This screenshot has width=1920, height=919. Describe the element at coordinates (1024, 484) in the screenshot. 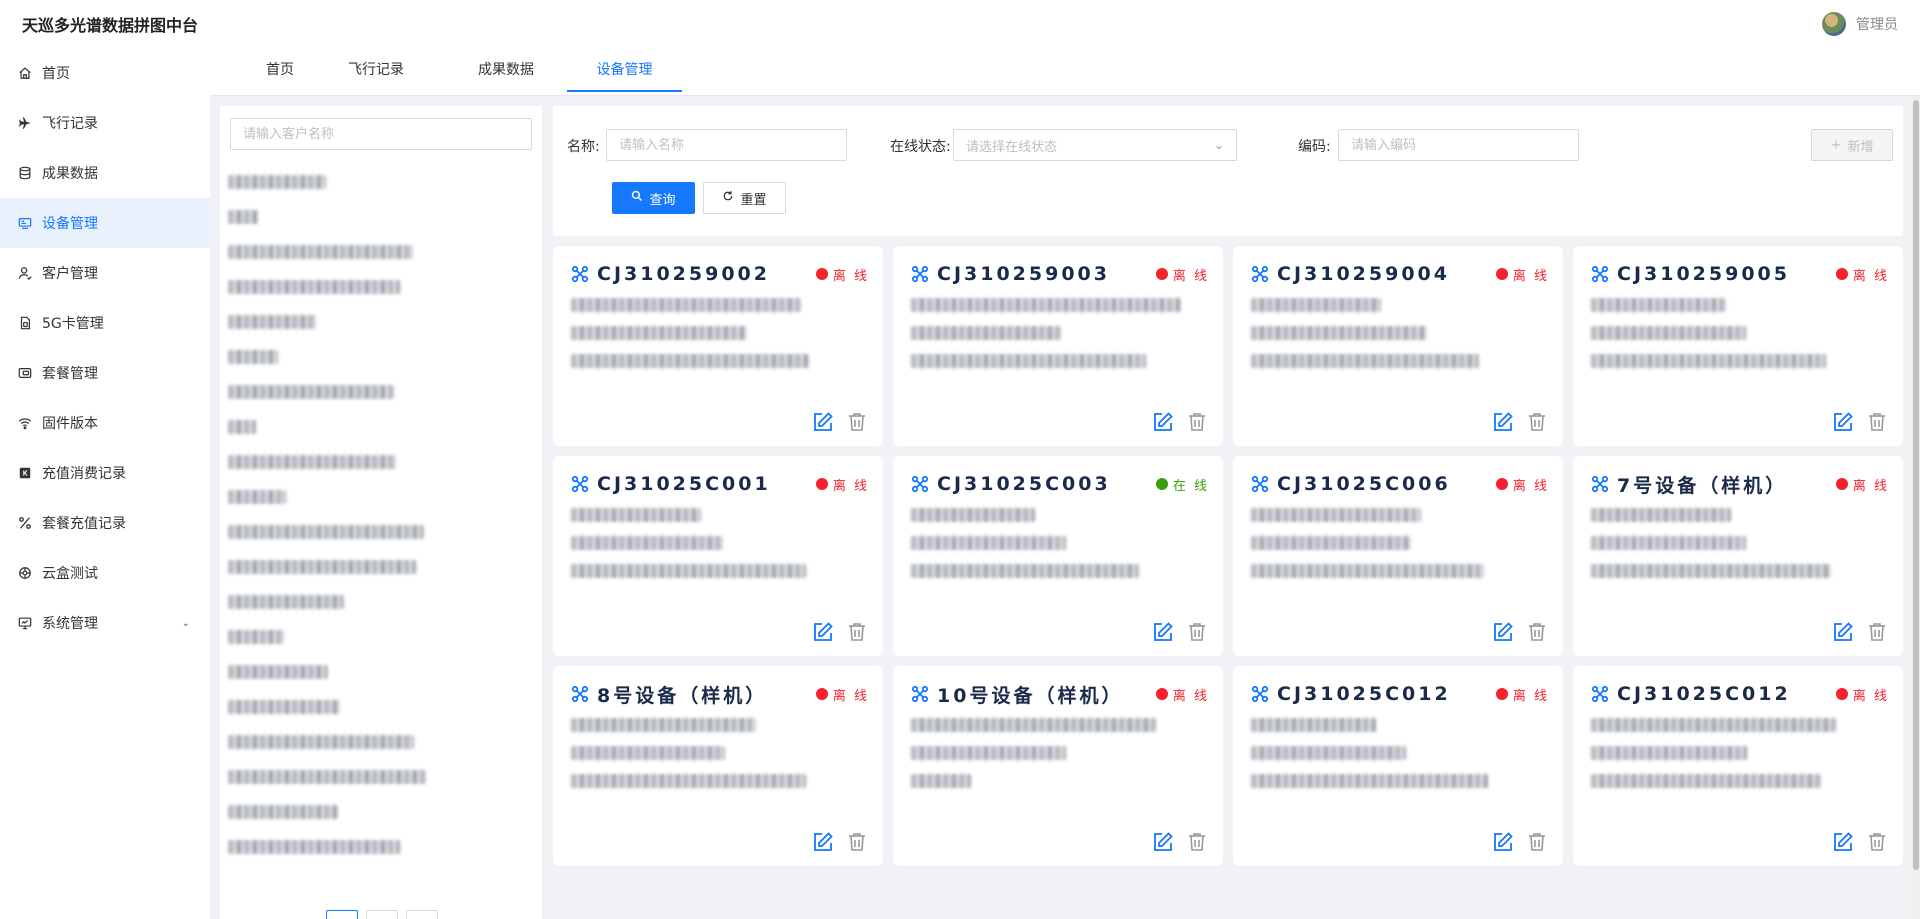

I see `device-name: CJ31025C003` at that location.